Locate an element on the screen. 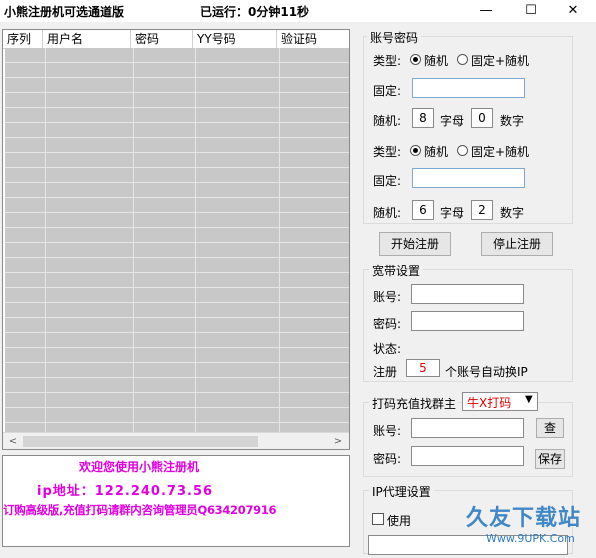 This screenshot has height=558, width=596. select-value: 牛X打码 is located at coordinates (489, 403).